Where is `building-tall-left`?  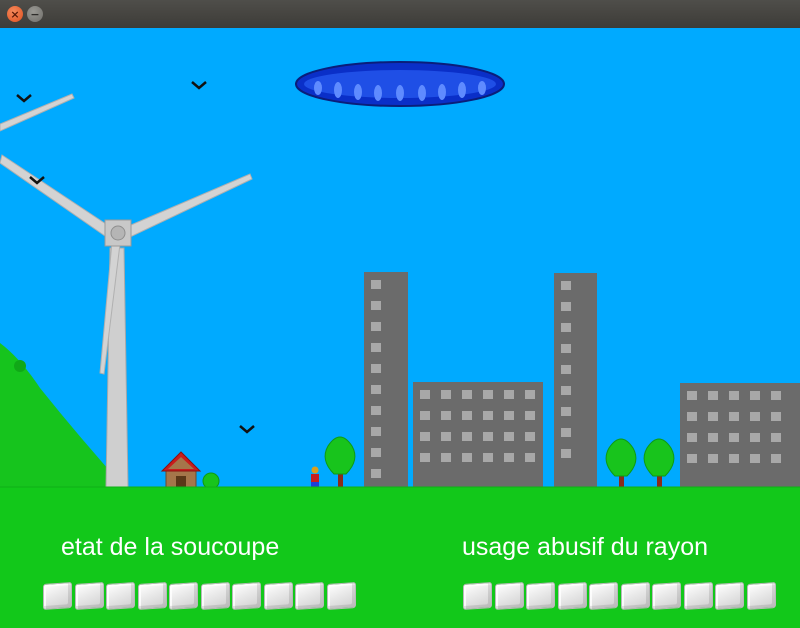
building-tall-left is located at coordinates (386, 380).